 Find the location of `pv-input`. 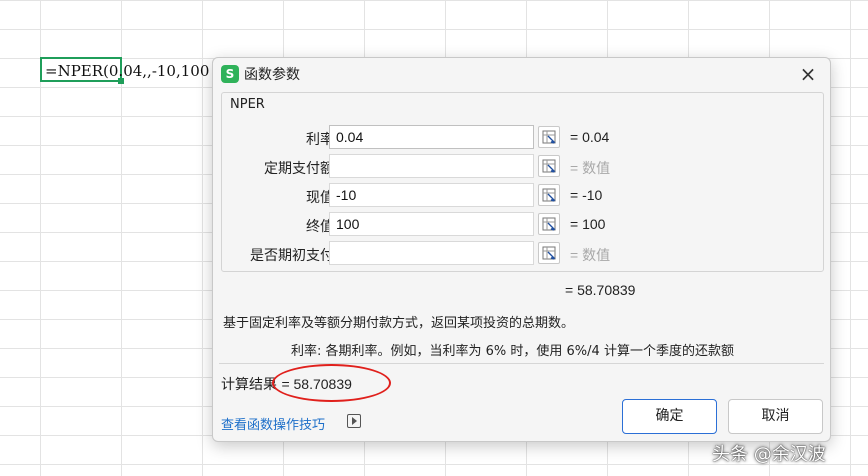

pv-input is located at coordinates (431, 195).